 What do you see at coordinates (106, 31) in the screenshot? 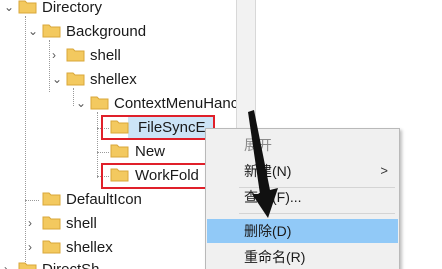
I see `tree-node-label: Background` at bounding box center [106, 31].